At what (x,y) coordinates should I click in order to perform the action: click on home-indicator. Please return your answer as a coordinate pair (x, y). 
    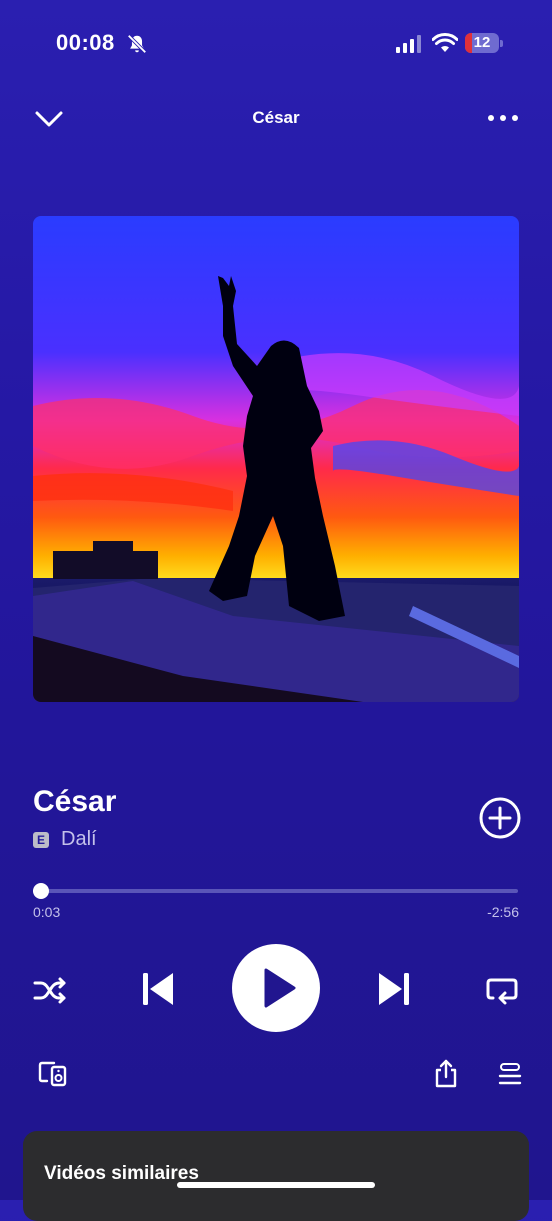
    Looking at the image, I should click on (276, 1185).